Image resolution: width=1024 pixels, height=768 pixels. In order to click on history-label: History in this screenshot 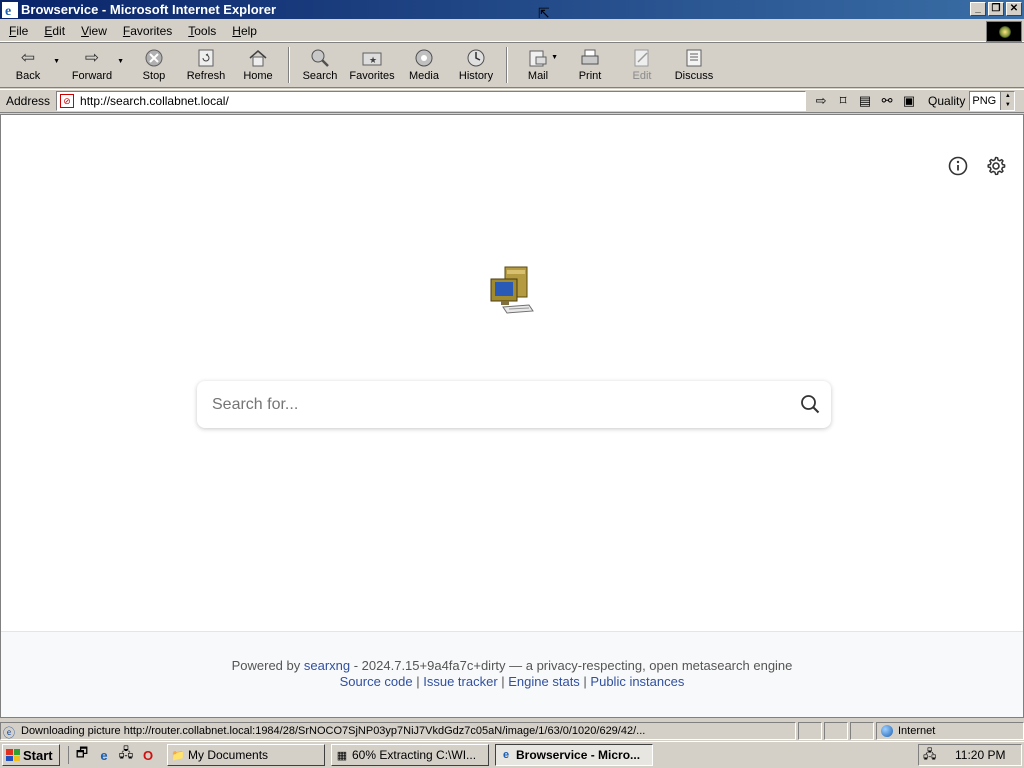, I will do `click(476, 76)`.